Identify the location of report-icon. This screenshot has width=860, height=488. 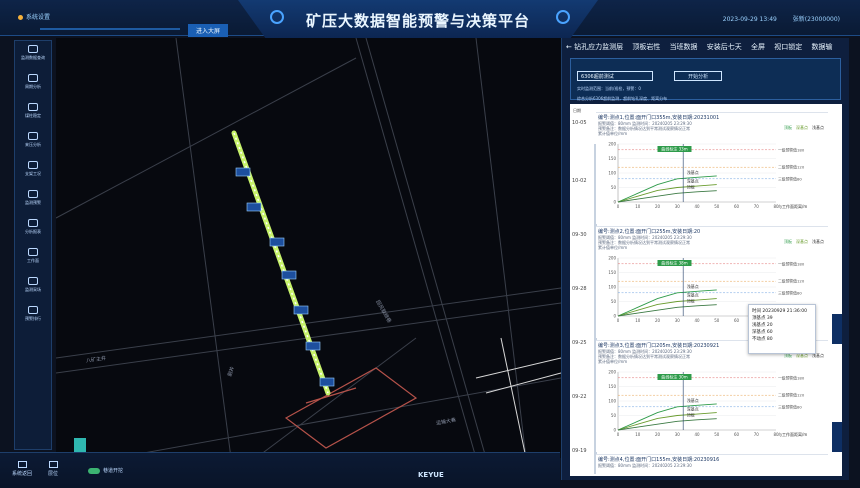
(33, 223).